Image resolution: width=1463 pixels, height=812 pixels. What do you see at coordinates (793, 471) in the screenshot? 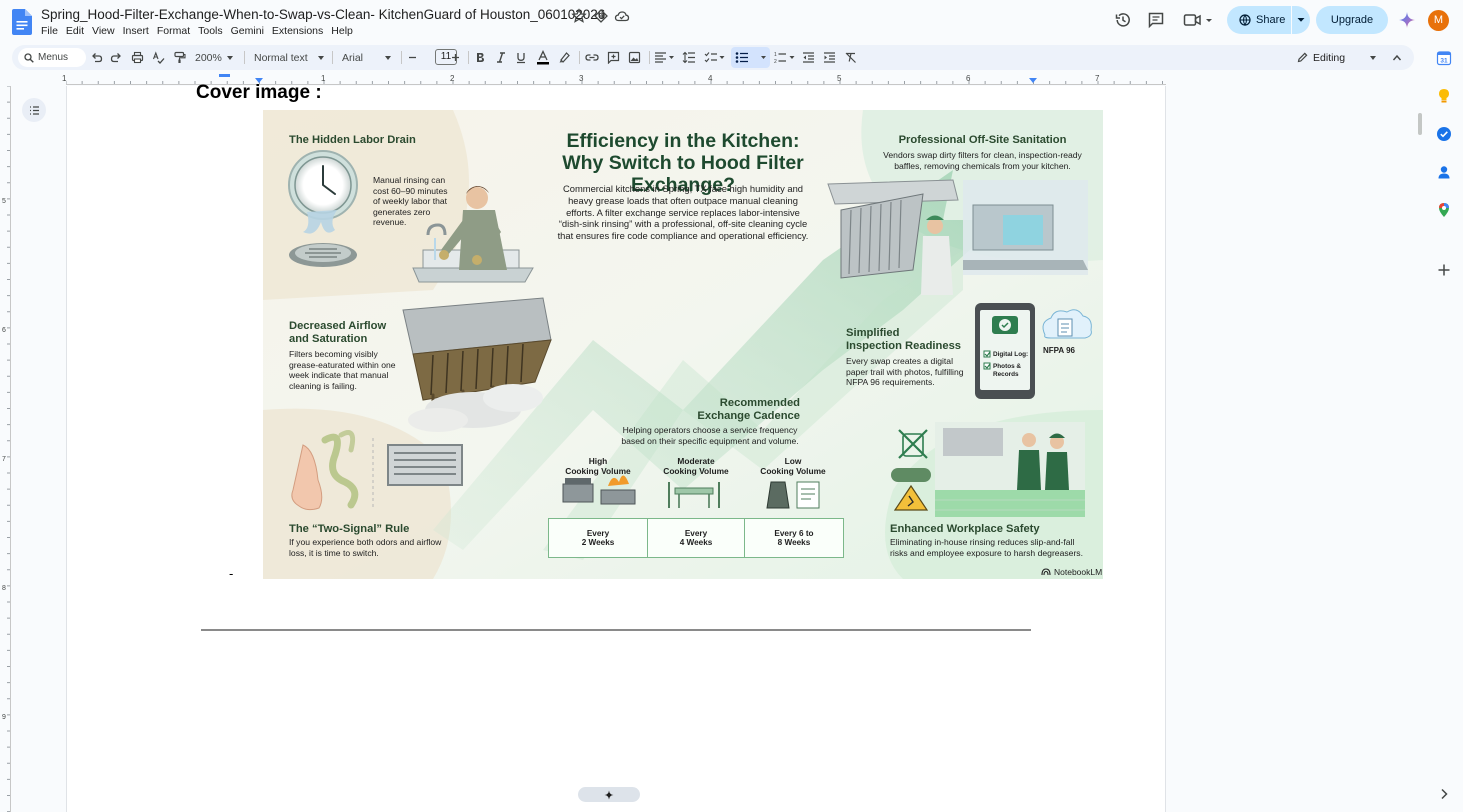
I see `cadence-level-label2: Cooking Volume` at bounding box center [793, 471].